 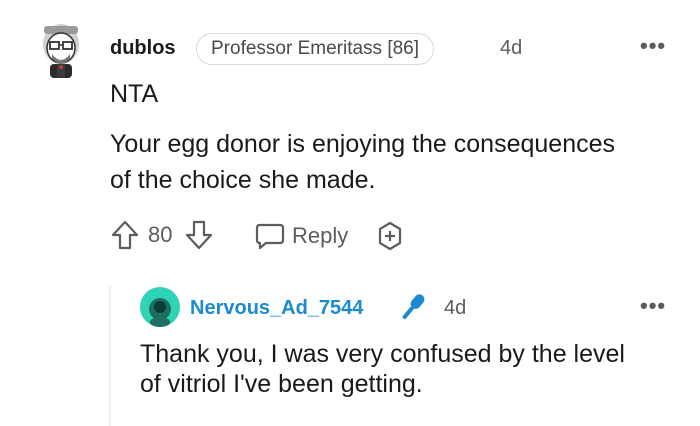 What do you see at coordinates (413, 307) in the screenshot?
I see `microphone-icon` at bounding box center [413, 307].